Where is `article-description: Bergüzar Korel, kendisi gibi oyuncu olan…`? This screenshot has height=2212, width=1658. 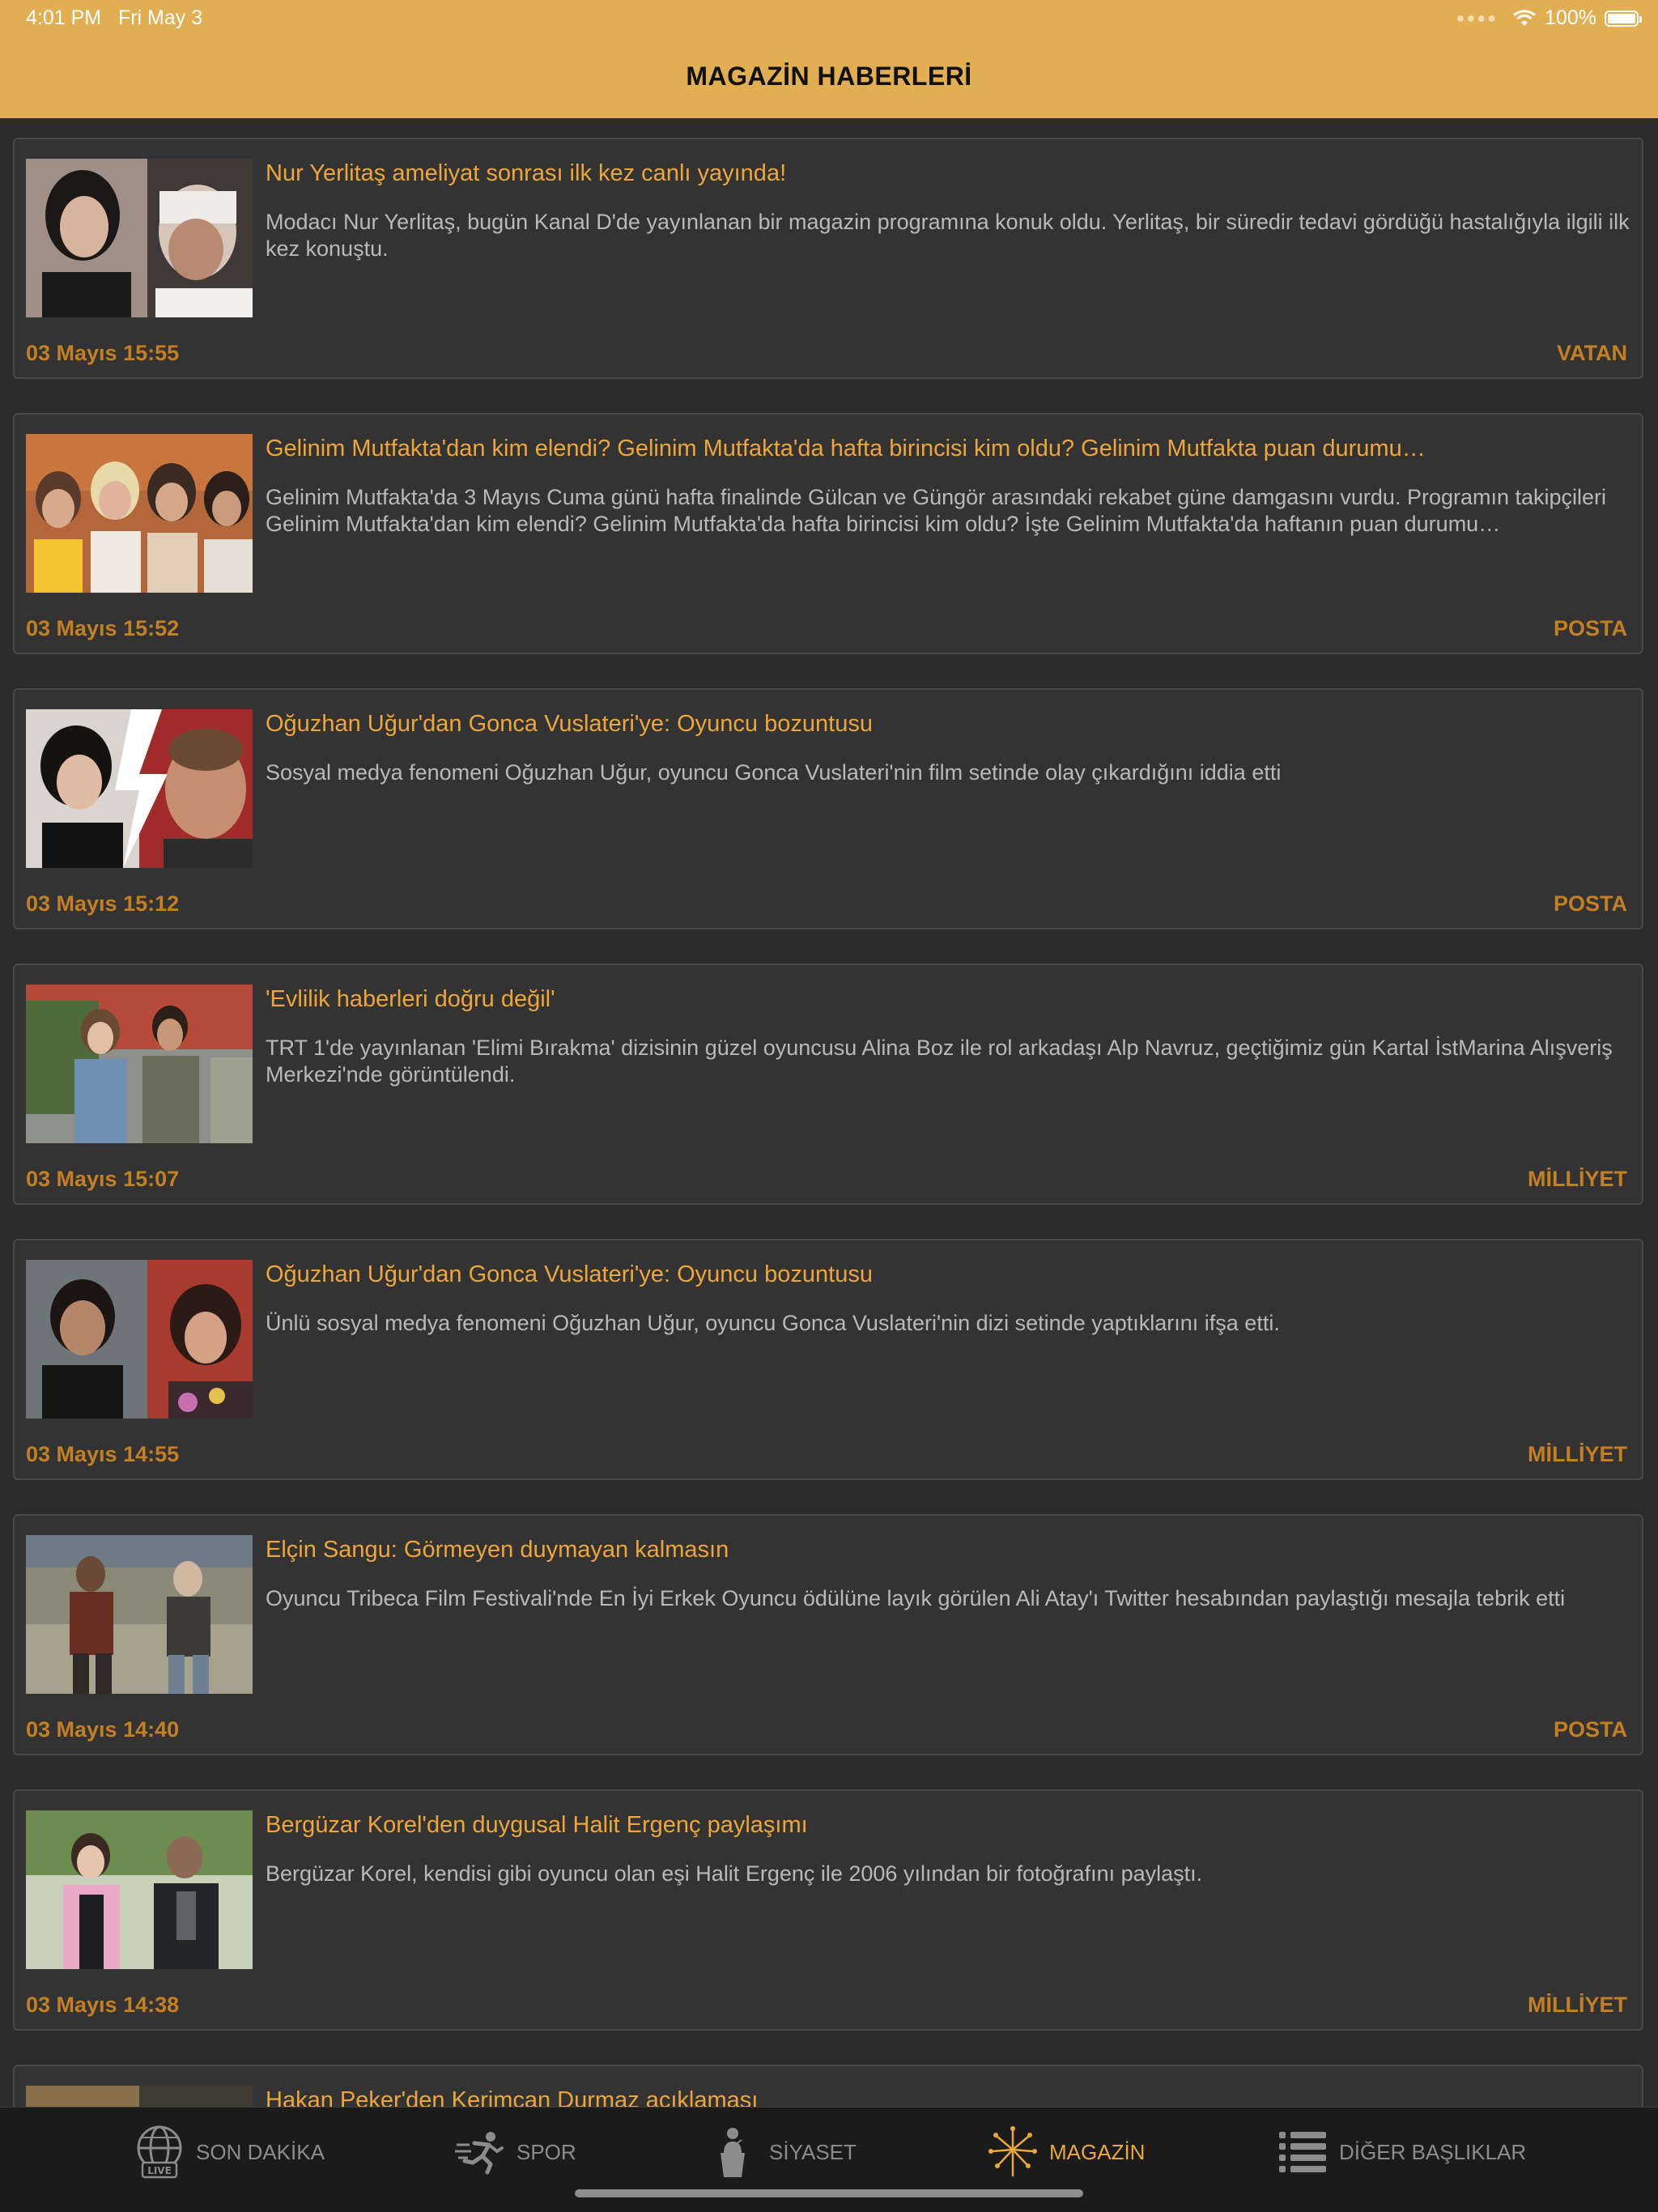
article-description: Bergüzar Korel, kendisi gibi oyuncu olan… is located at coordinates (734, 1874).